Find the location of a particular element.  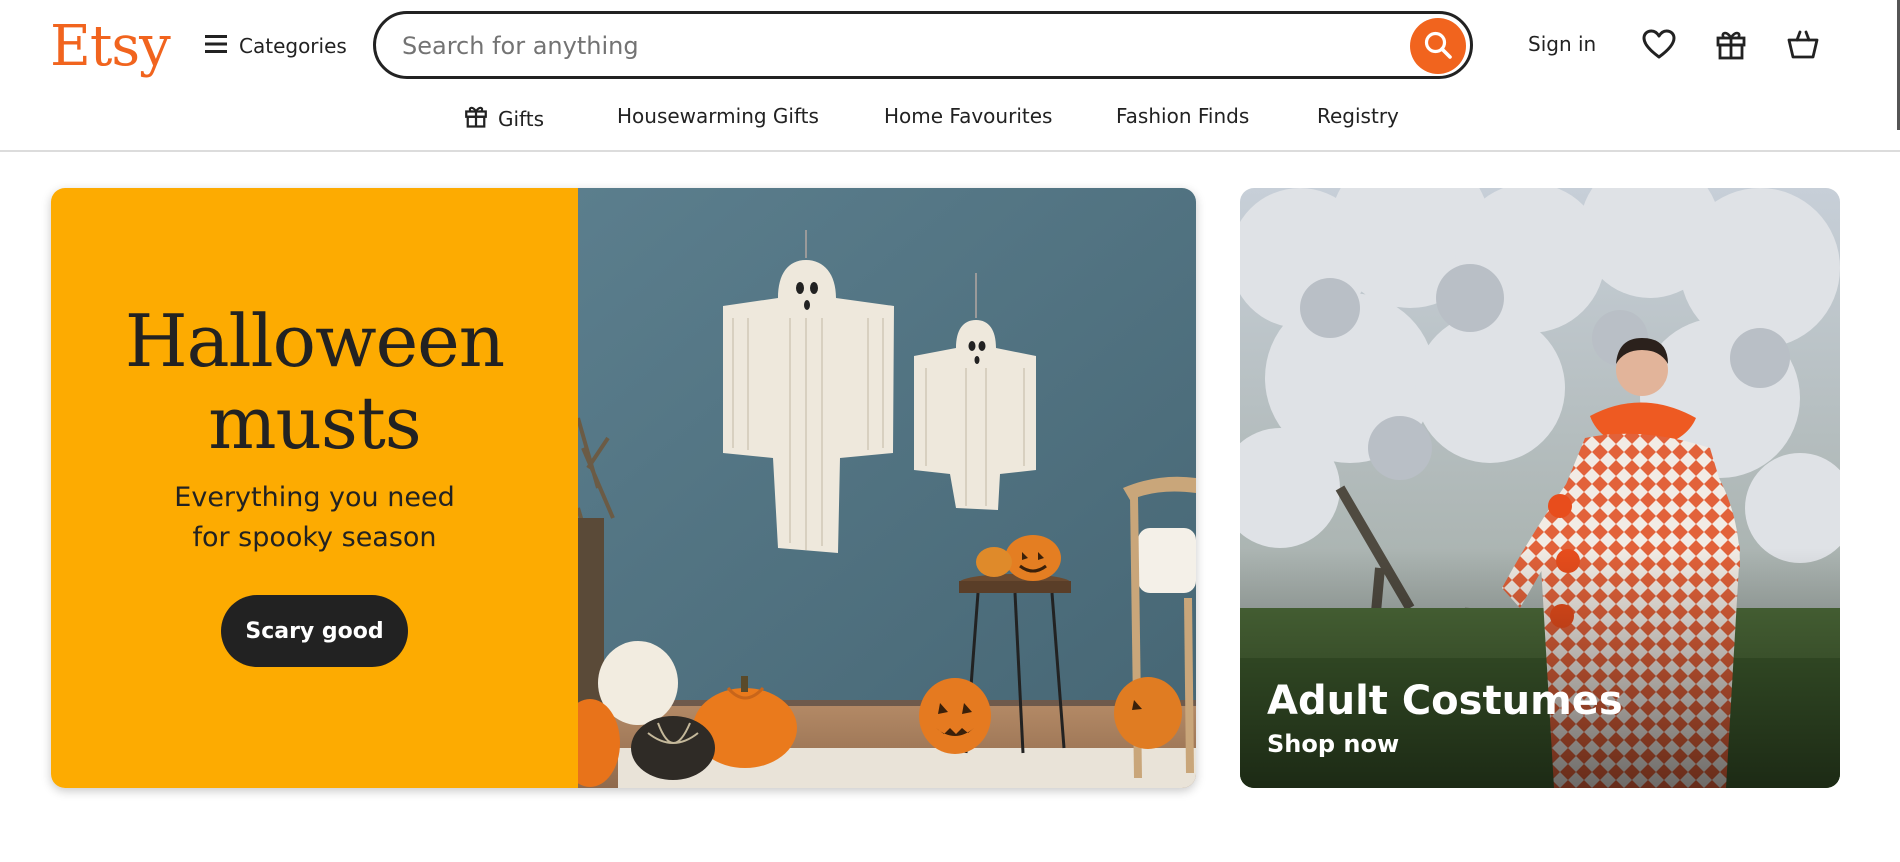

search-bar is located at coordinates (923, 45).